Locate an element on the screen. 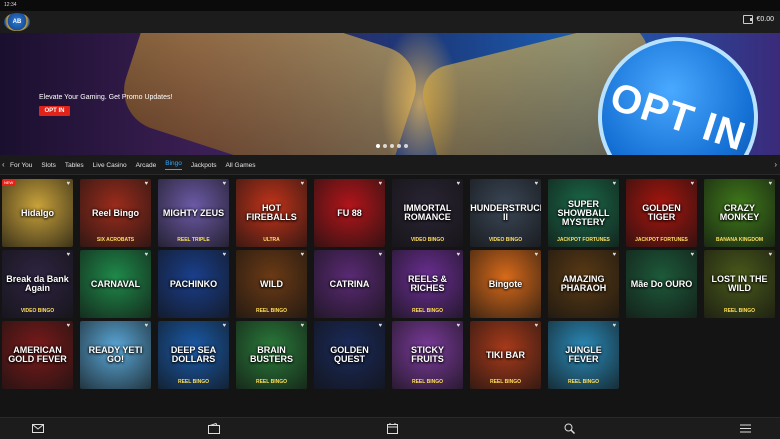 The image size is (780, 439). tab-all-games: All Games is located at coordinates (241, 165).